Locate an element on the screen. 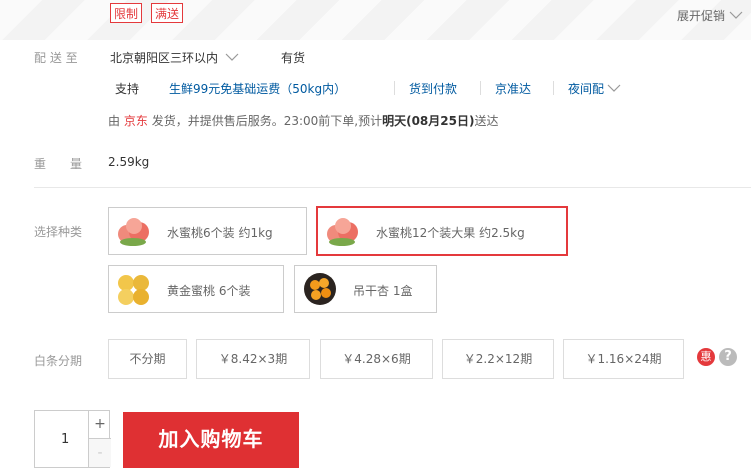  yellow-peach-thumbnail is located at coordinates (134, 289).